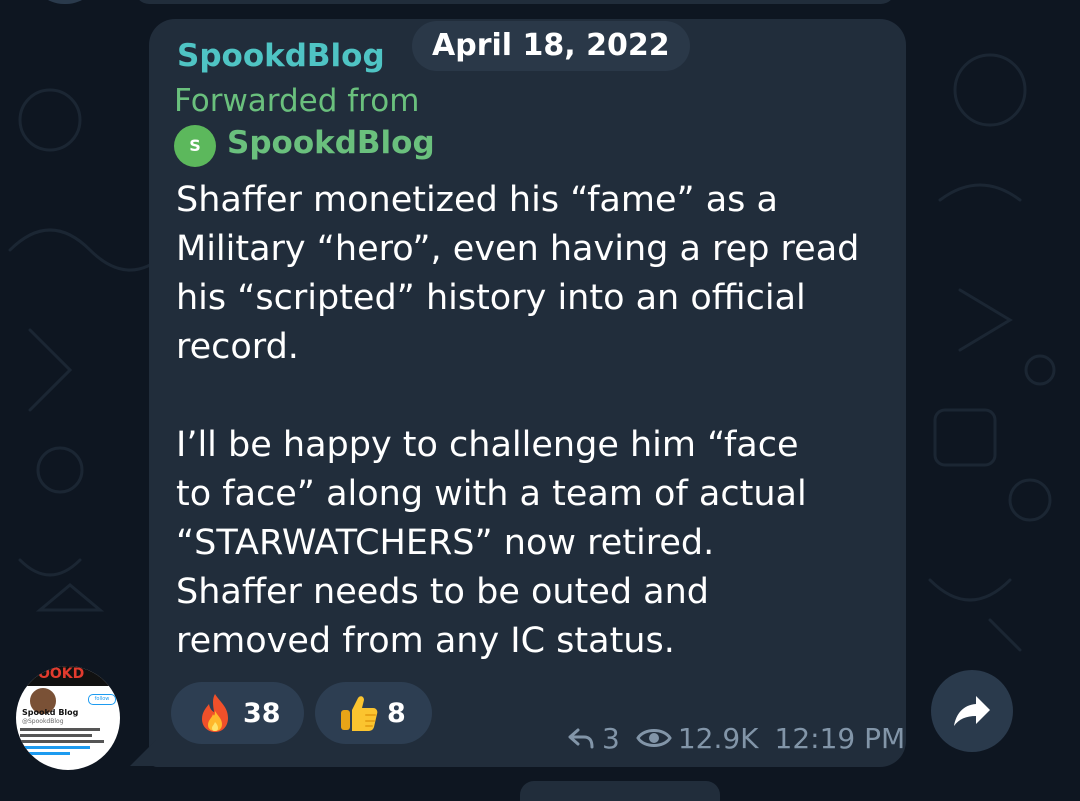  I want to click on message-line: Military “hero”, even having a rep read, so click(518, 249).